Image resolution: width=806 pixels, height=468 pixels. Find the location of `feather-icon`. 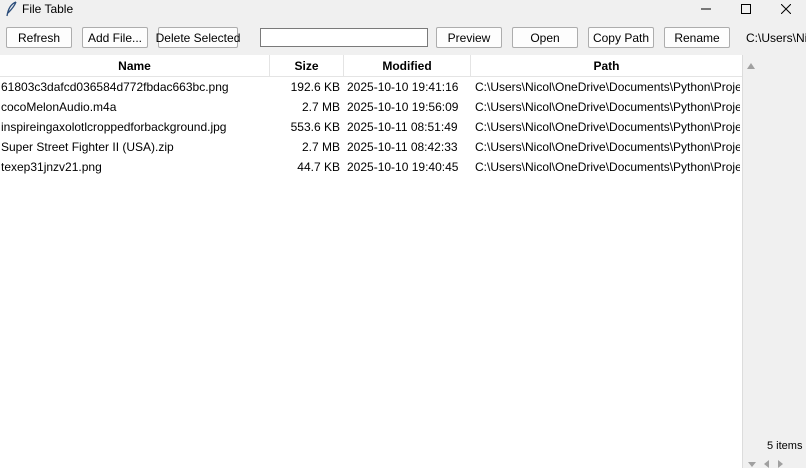

feather-icon is located at coordinates (12, 9).